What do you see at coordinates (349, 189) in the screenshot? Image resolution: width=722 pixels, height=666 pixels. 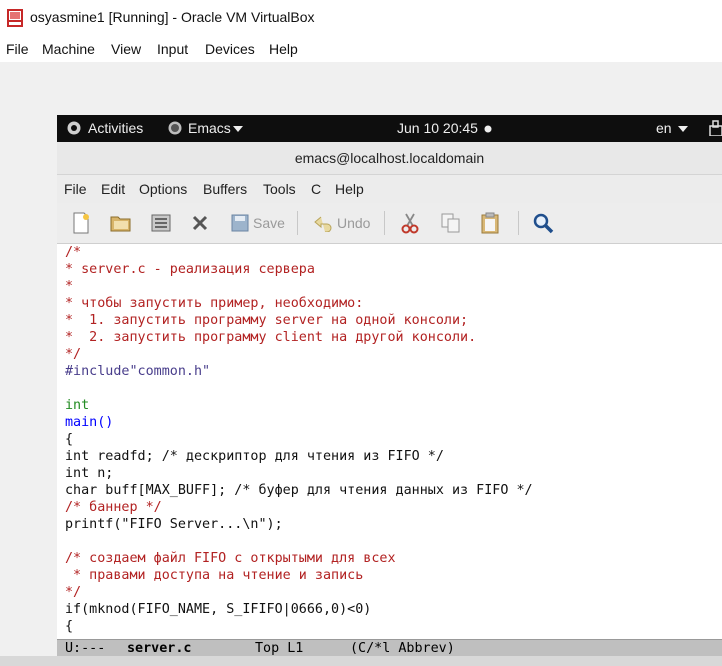 I see `emacs-menu-help: Help` at bounding box center [349, 189].